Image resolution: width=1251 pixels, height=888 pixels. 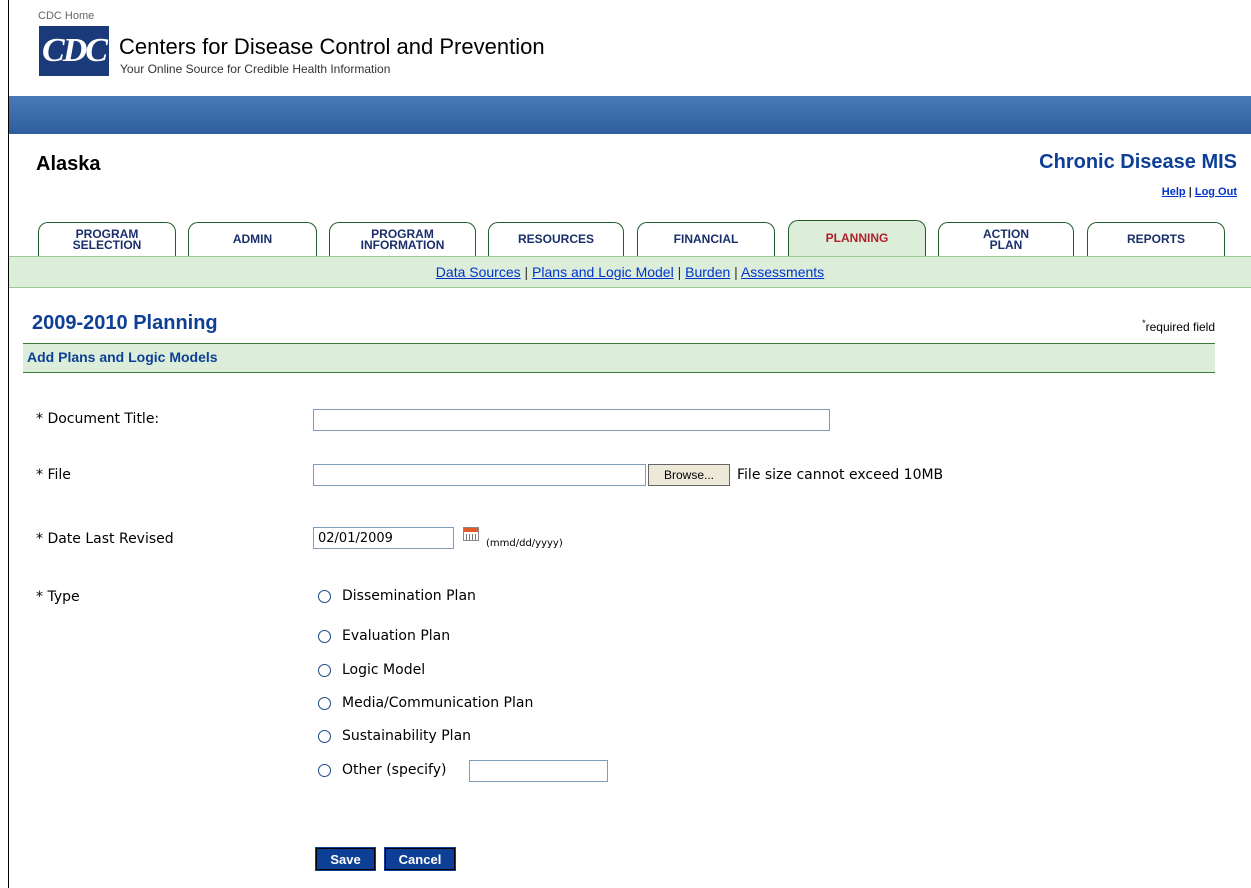 What do you see at coordinates (407, 736) in the screenshot?
I see `radio-label: Sustainability Plan` at bounding box center [407, 736].